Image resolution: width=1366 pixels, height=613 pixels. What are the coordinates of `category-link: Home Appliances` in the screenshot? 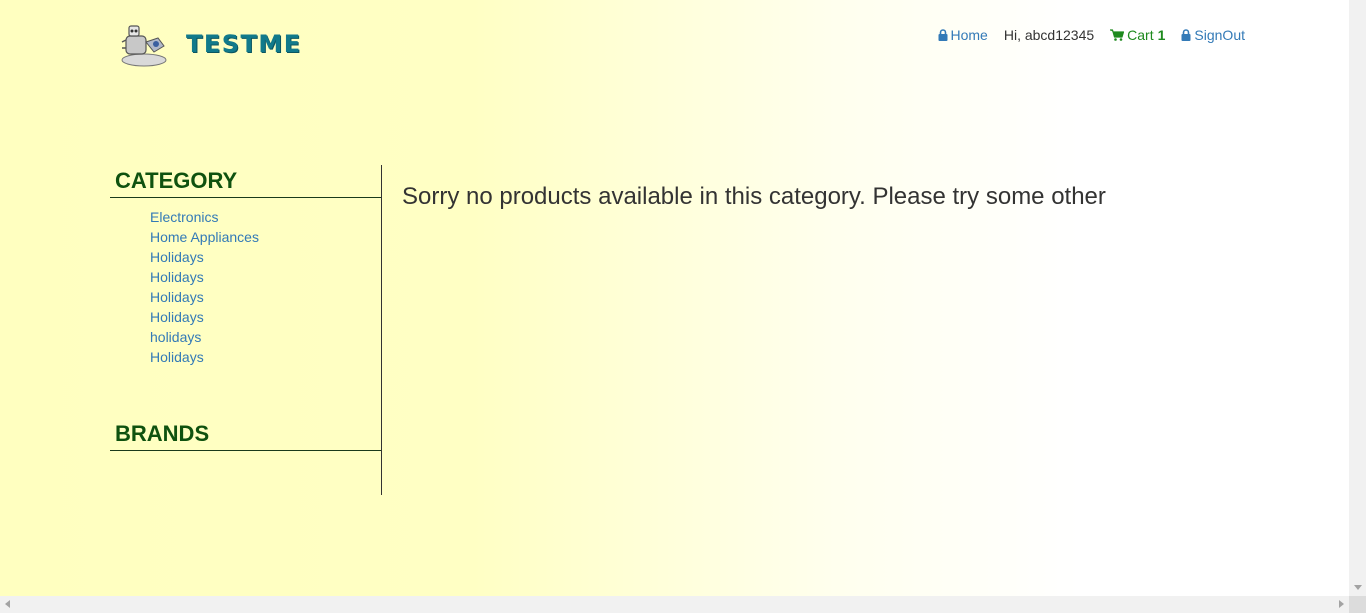 It's located at (204, 237).